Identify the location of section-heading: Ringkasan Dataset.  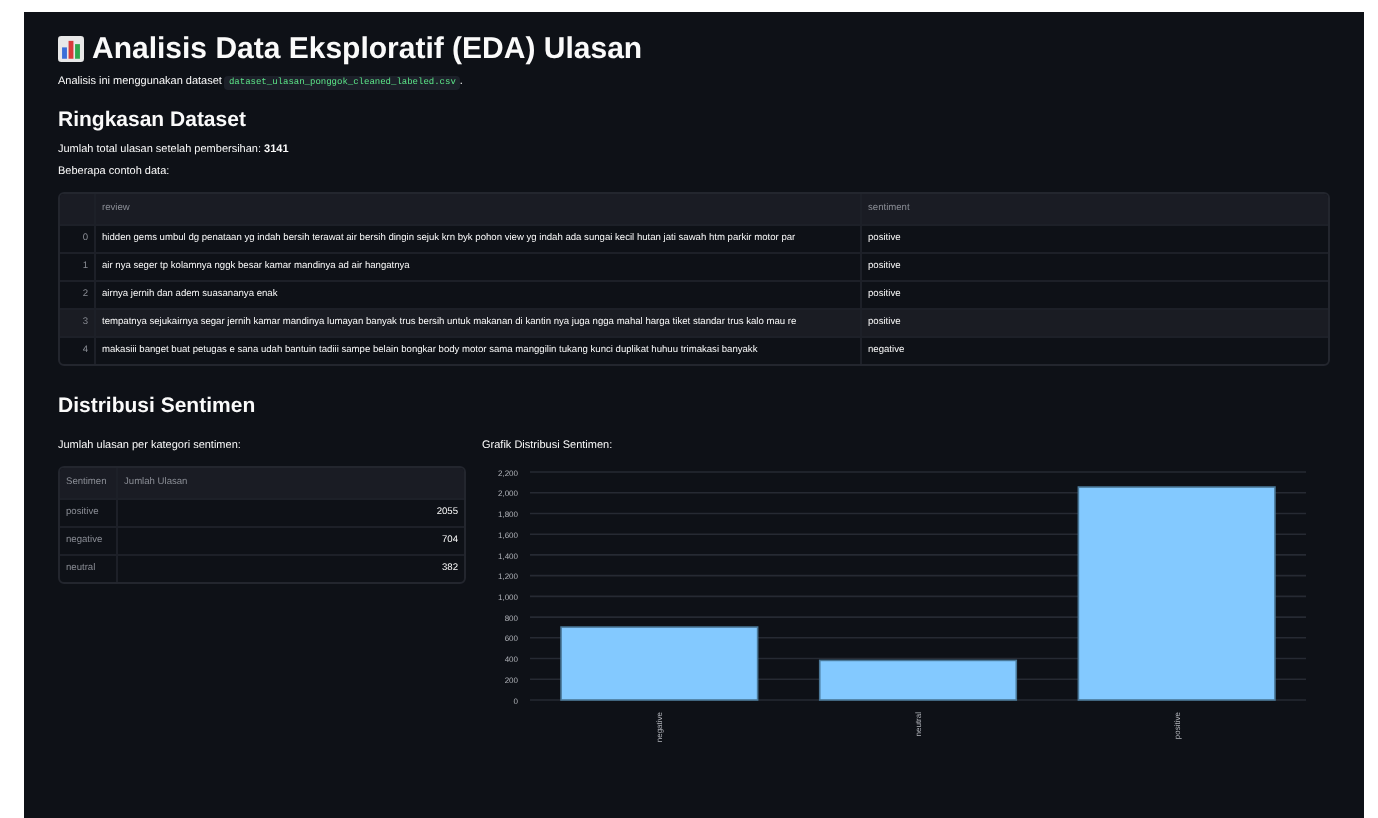
(153, 120).